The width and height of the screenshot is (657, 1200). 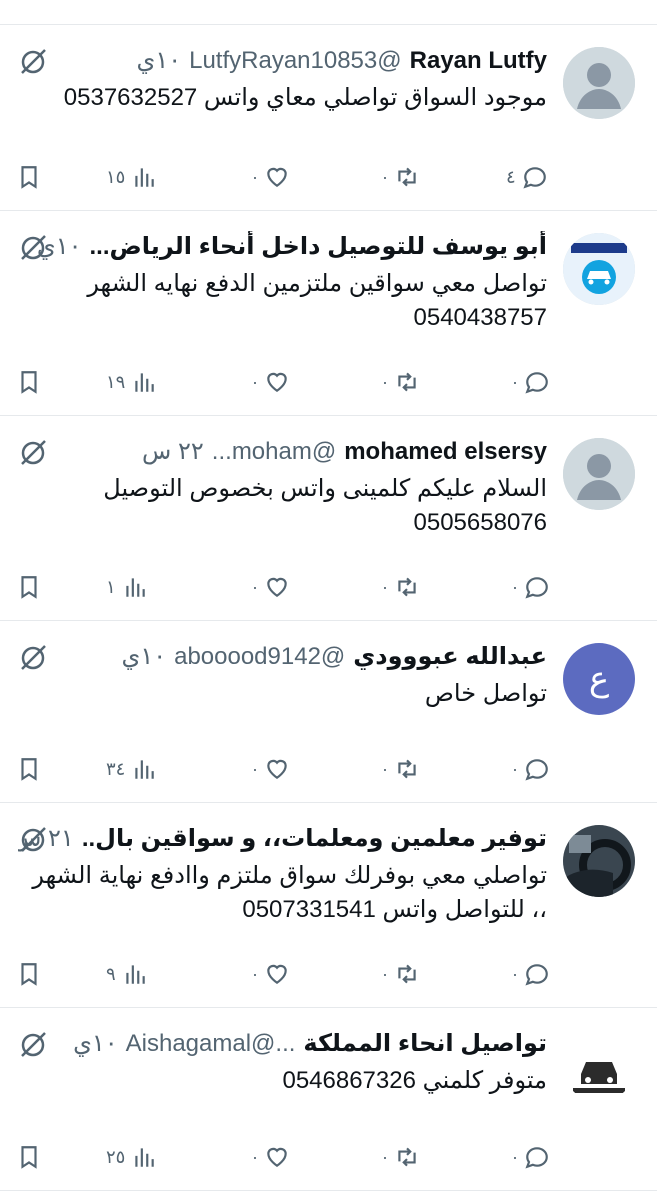 I want to click on views-count: ٢٥, so click(x=116, y=1156).